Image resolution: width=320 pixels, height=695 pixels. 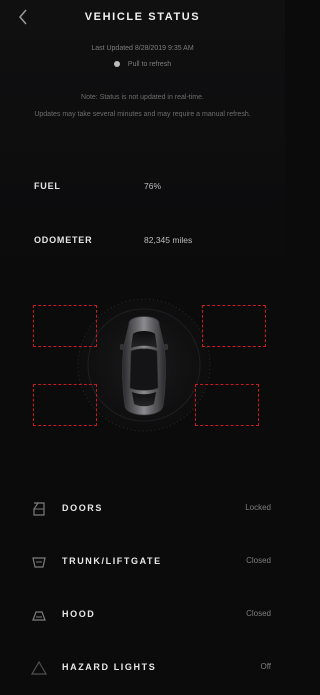 I want to click on rear-right-tire-indicator, so click(x=227, y=405).